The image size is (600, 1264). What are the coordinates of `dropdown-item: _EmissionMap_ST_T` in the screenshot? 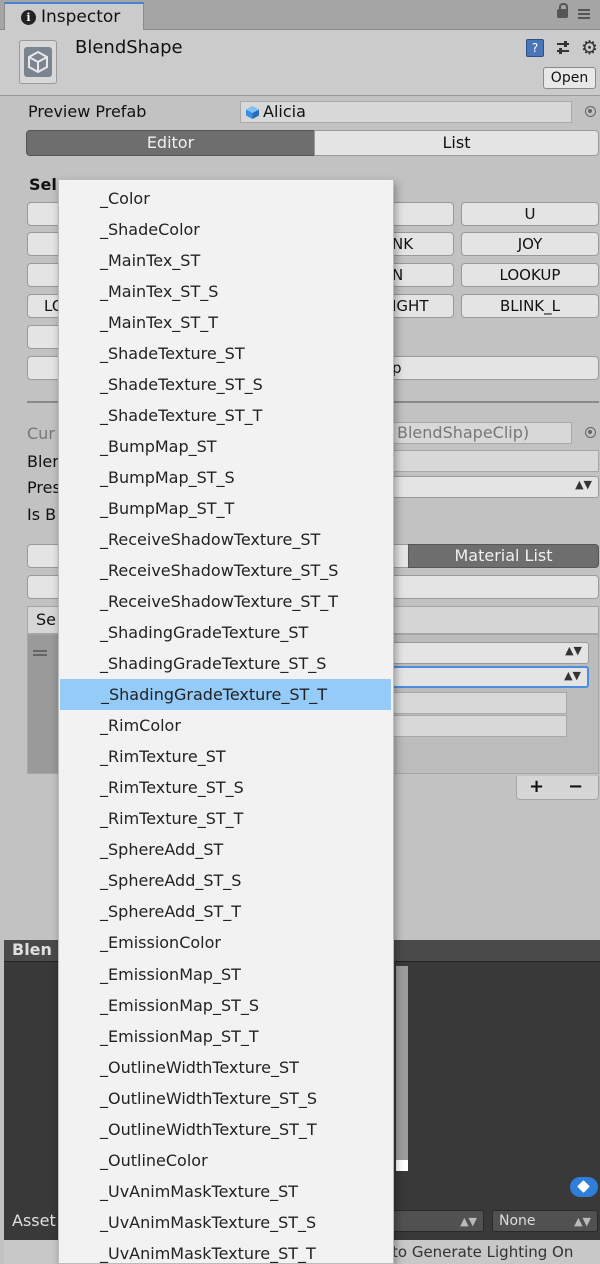 It's located at (226, 1036).